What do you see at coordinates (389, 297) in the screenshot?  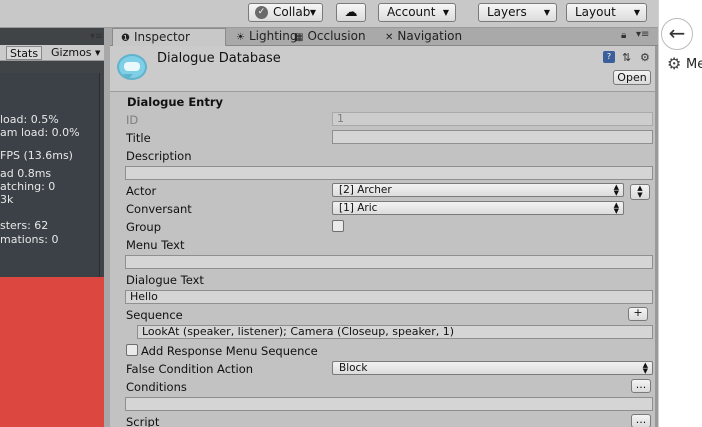 I see `dialogue-text-field: Hello` at bounding box center [389, 297].